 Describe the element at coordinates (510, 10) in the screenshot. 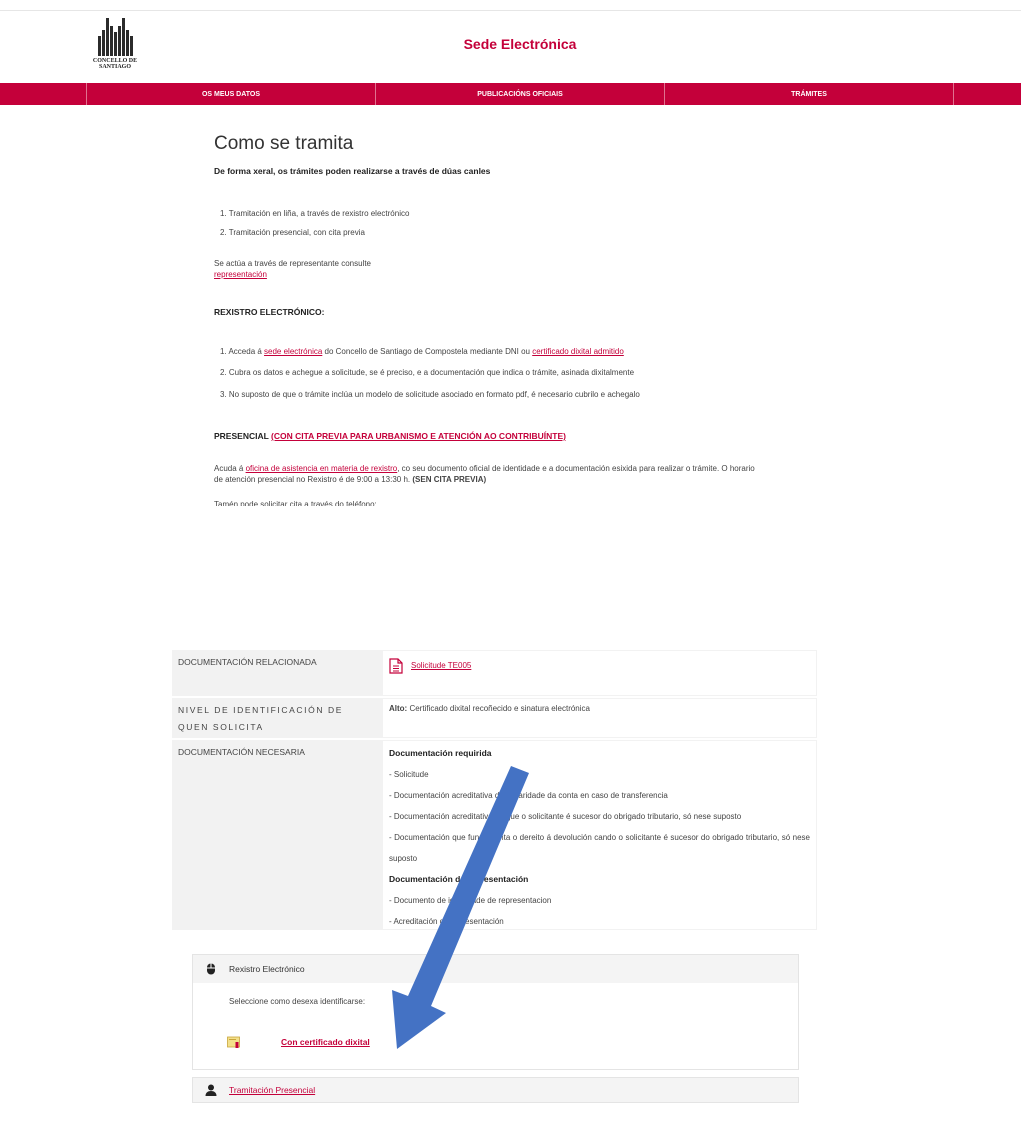

I see `top-divider` at that location.